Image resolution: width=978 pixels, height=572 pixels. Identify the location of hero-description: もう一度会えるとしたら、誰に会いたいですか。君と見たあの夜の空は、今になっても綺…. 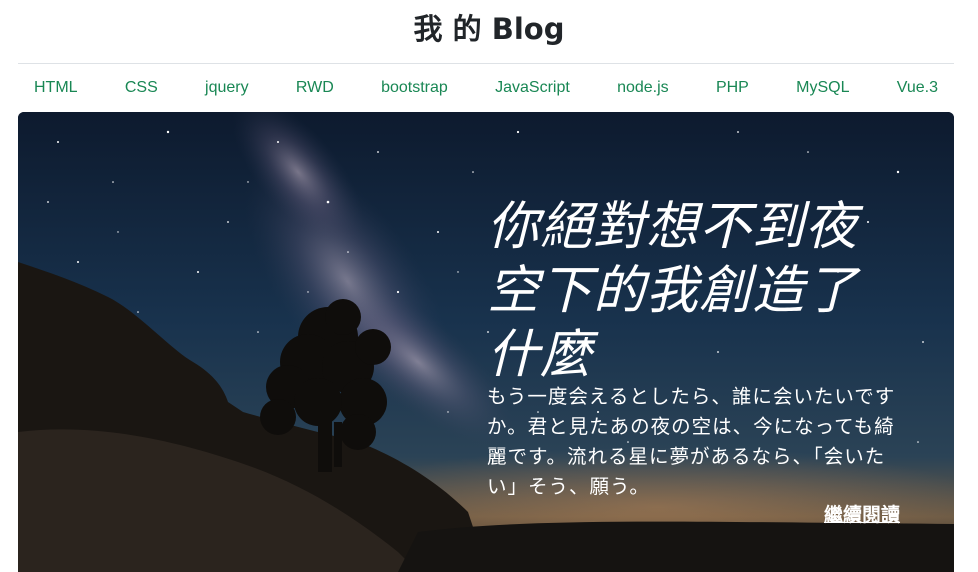
(691, 441).